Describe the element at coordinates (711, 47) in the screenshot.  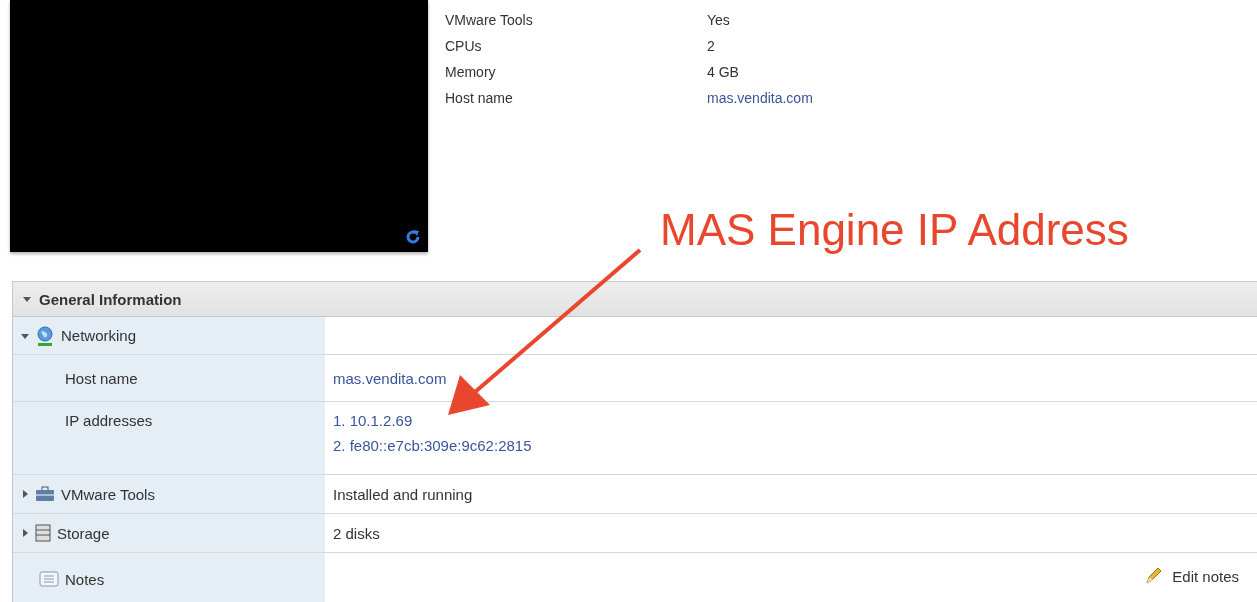
I see `summary-value: 2` at that location.